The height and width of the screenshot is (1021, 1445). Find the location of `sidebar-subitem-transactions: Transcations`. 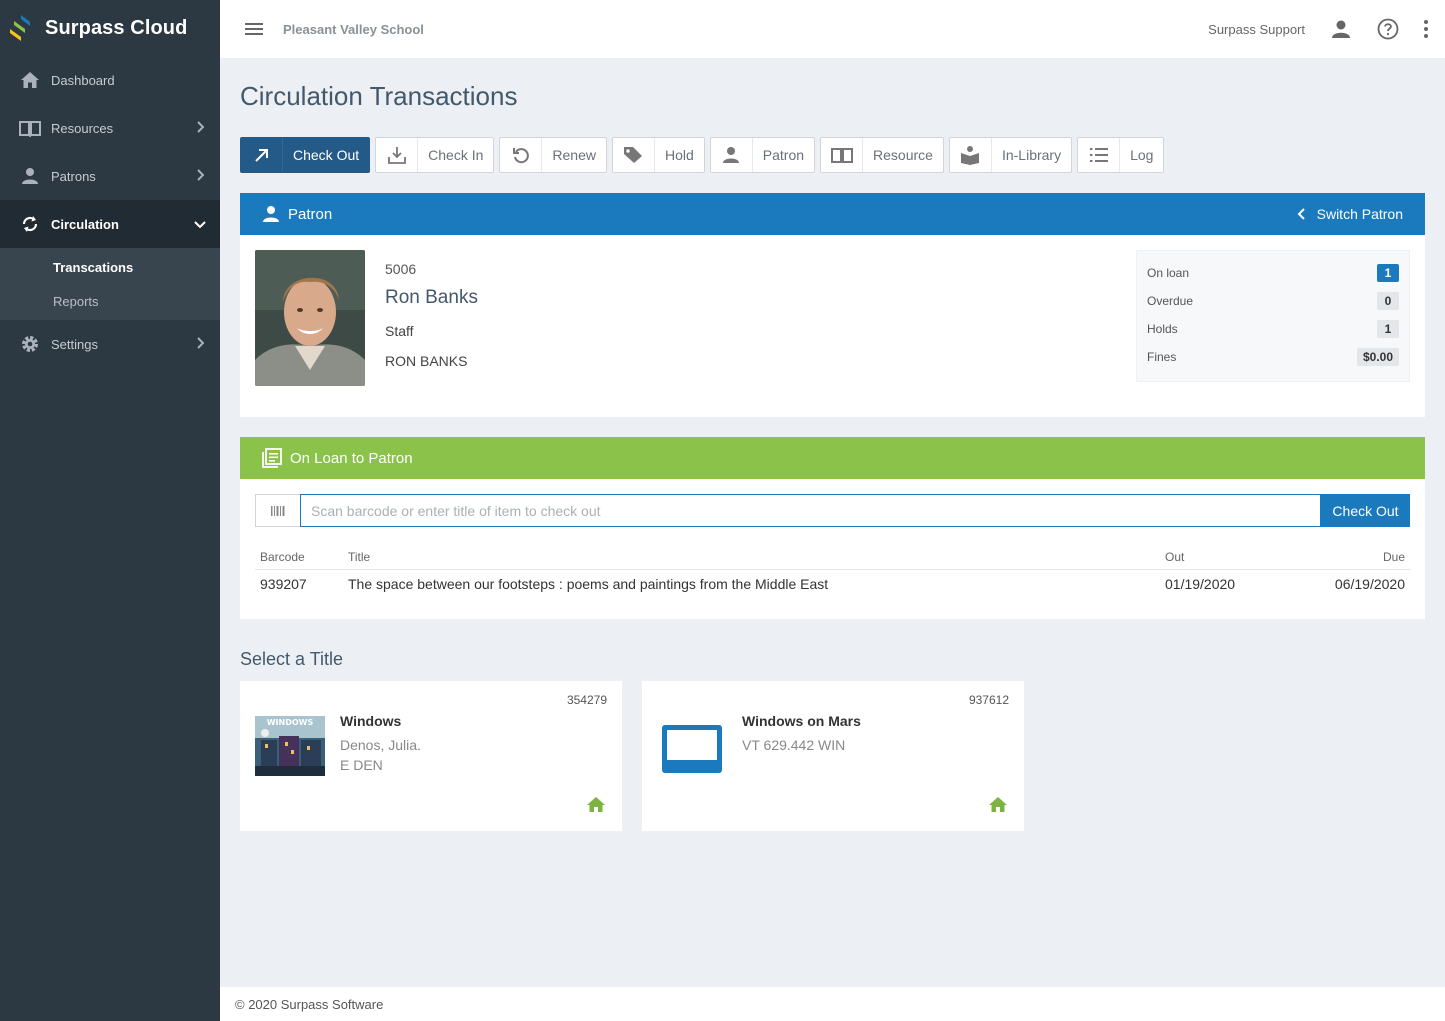

sidebar-subitem-transactions: Transcations is located at coordinates (110, 267).